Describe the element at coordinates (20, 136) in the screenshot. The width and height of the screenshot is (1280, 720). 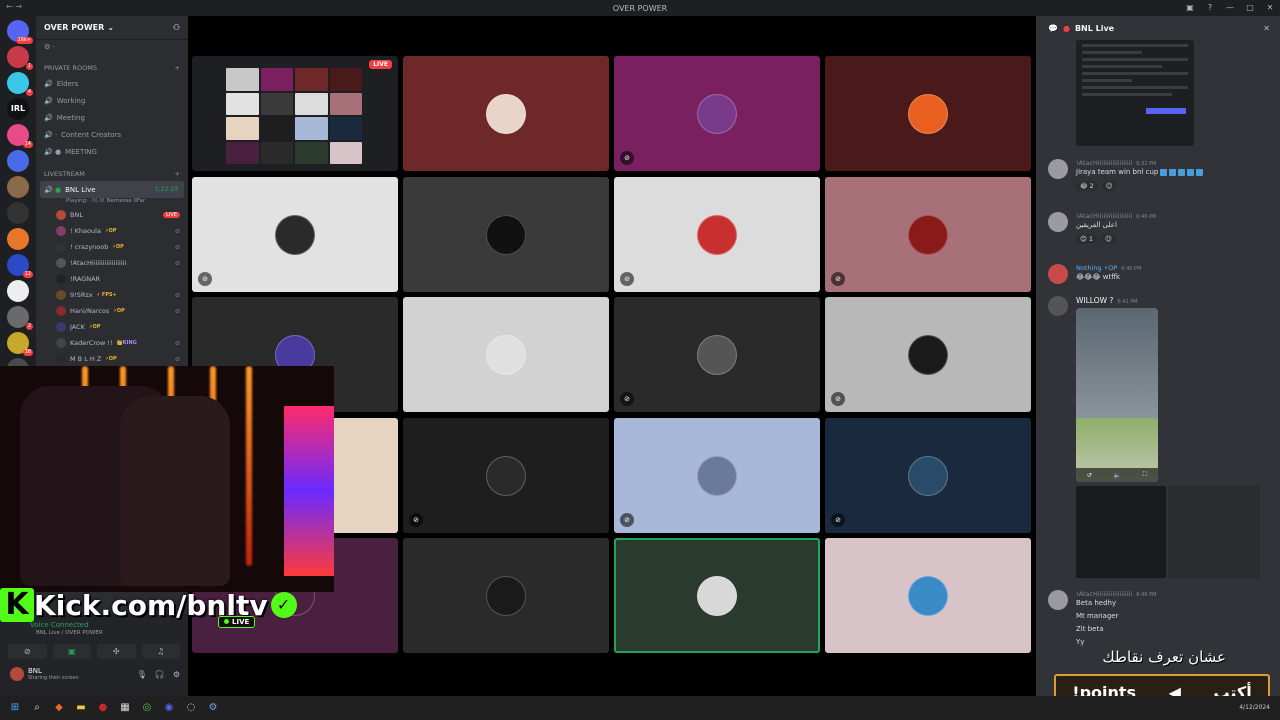
I see `server-icon: 14` at that location.